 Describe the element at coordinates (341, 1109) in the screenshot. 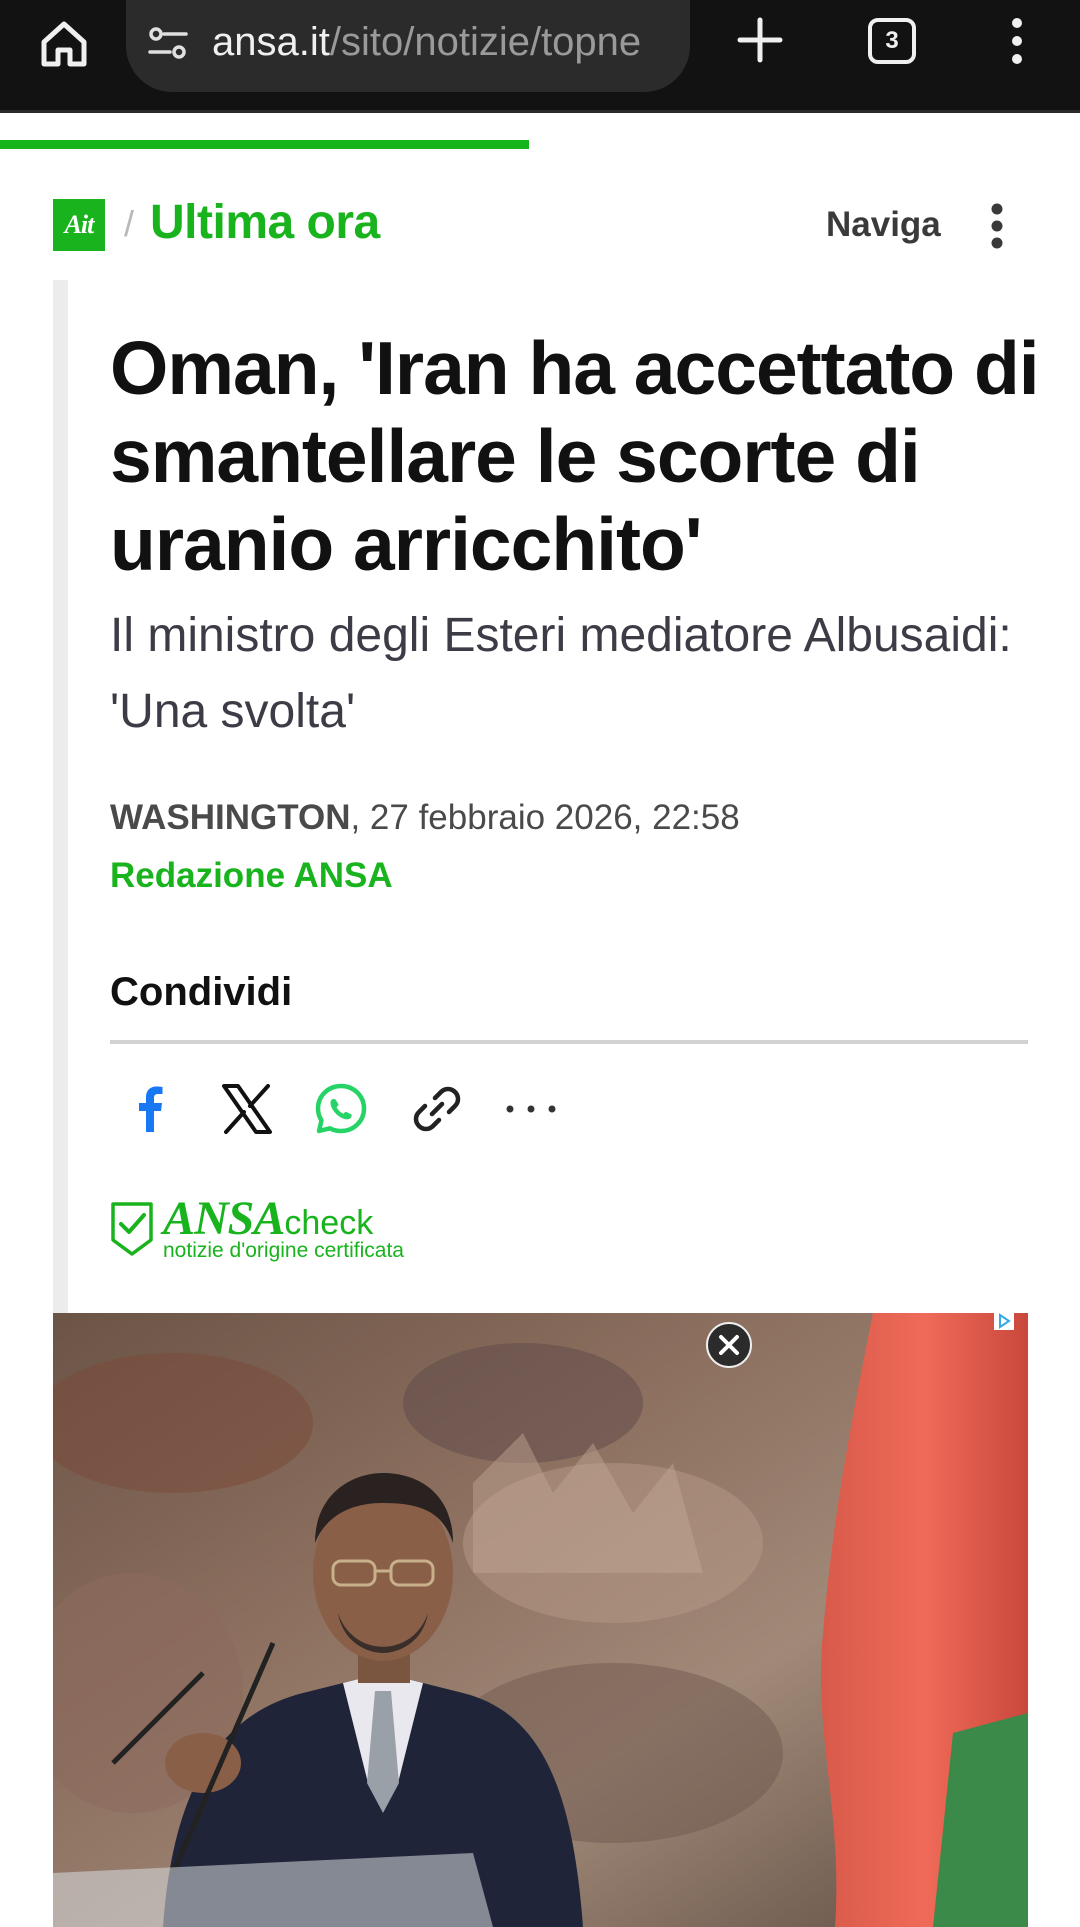

I see `whatsapp-icon` at that location.